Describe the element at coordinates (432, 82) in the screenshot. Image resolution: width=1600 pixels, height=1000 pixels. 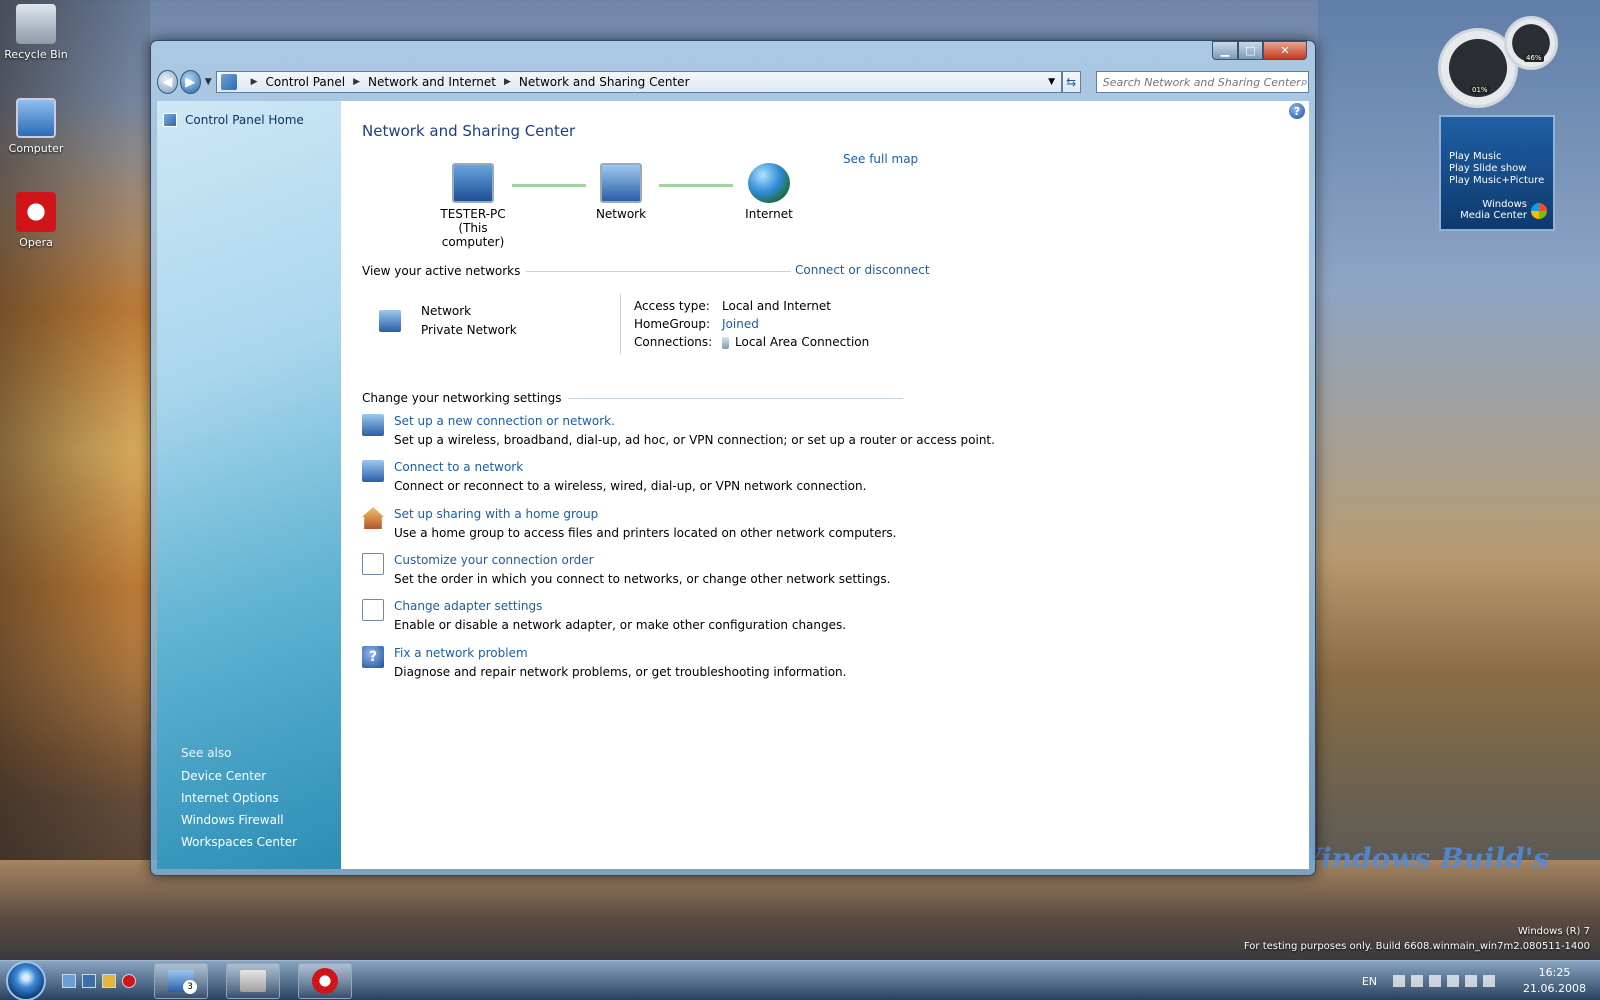
I see `breadcrumb-network-internet: Network and Internet` at that location.